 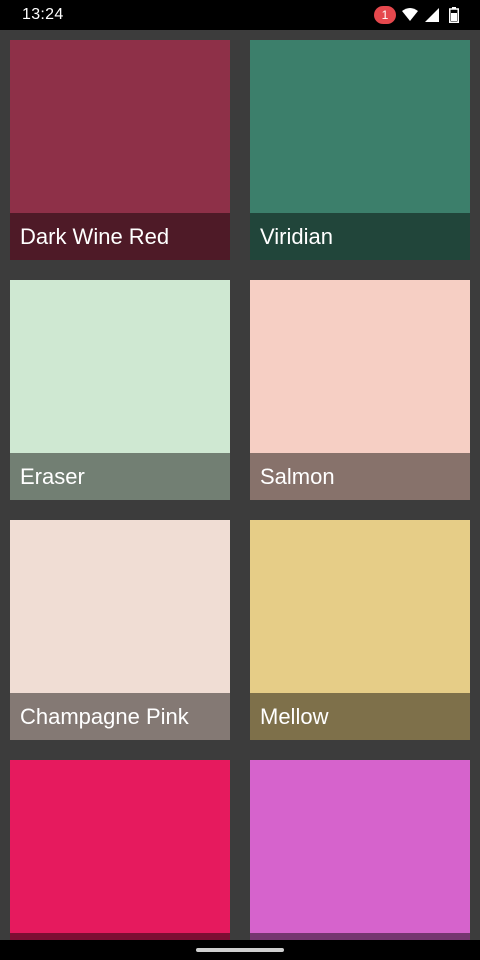 What do you see at coordinates (120, 390) in the screenshot?
I see `color-tile: Eraser` at bounding box center [120, 390].